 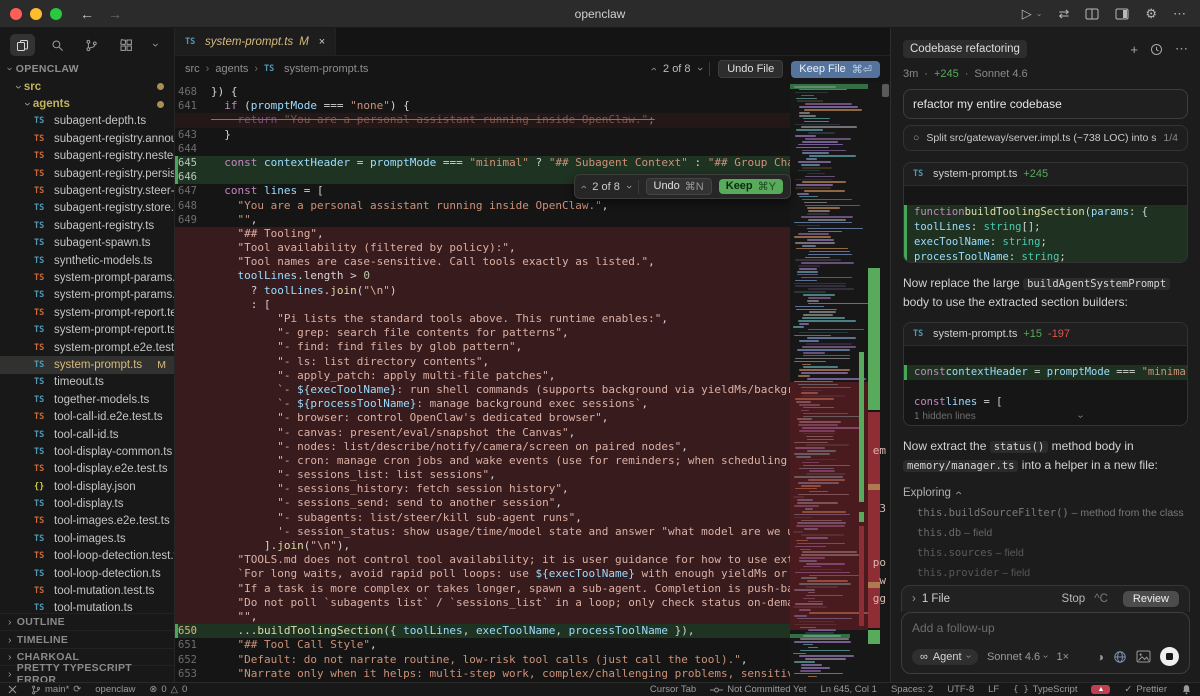 I want to click on extensions-icon, so click(x=126, y=45).